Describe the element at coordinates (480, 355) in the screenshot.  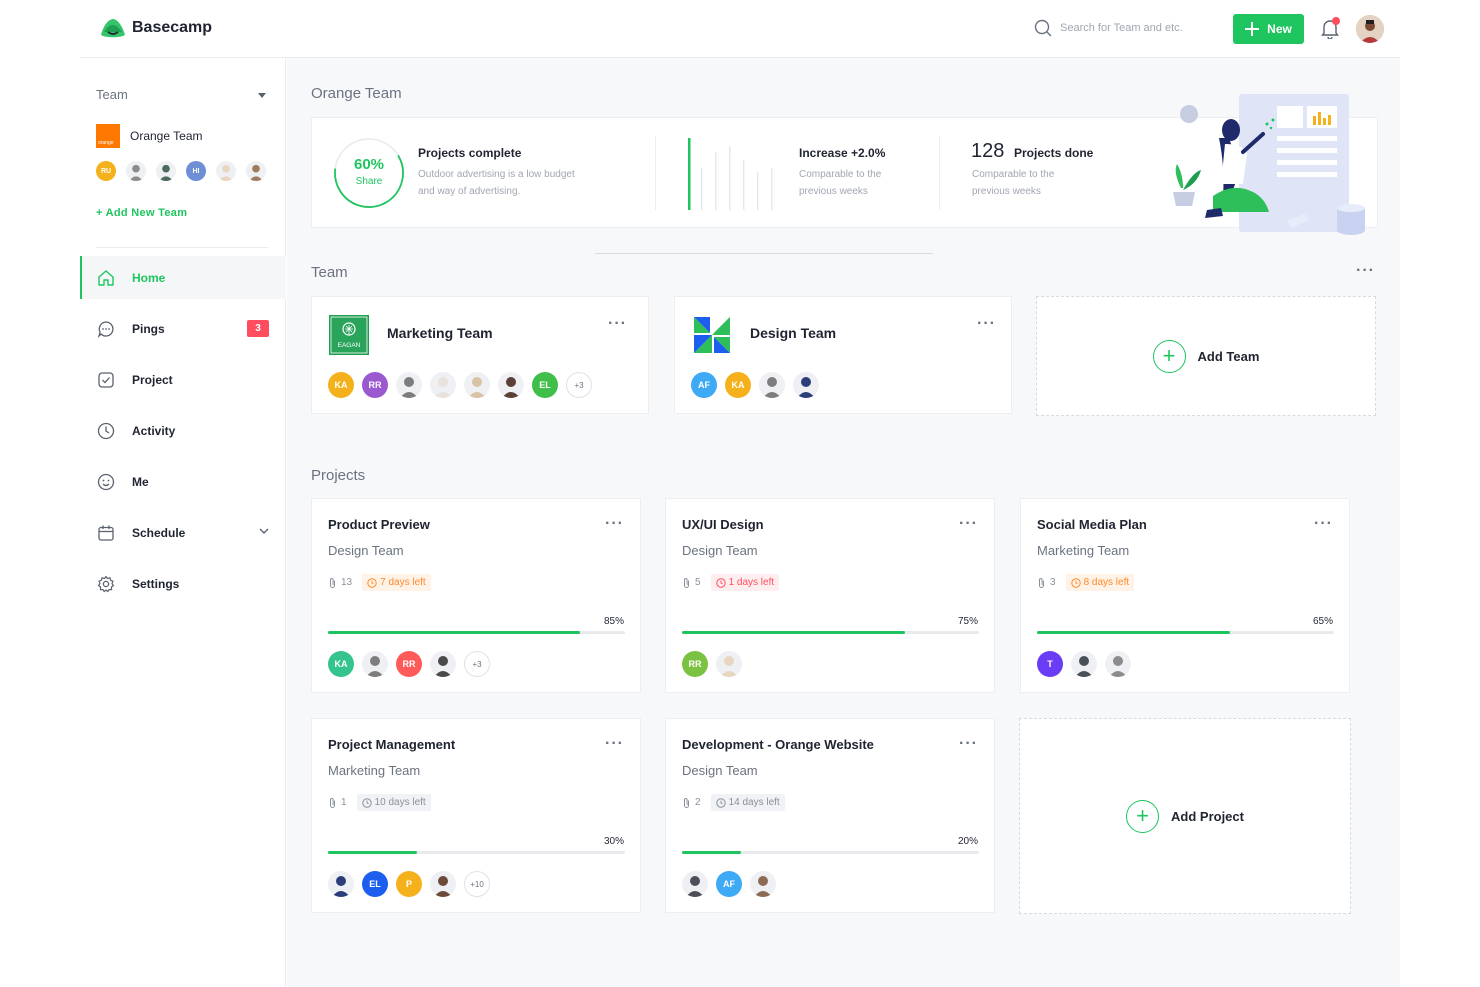
I see `team-card: EAGAN Marketing Team ··· KA RR EL +3` at that location.